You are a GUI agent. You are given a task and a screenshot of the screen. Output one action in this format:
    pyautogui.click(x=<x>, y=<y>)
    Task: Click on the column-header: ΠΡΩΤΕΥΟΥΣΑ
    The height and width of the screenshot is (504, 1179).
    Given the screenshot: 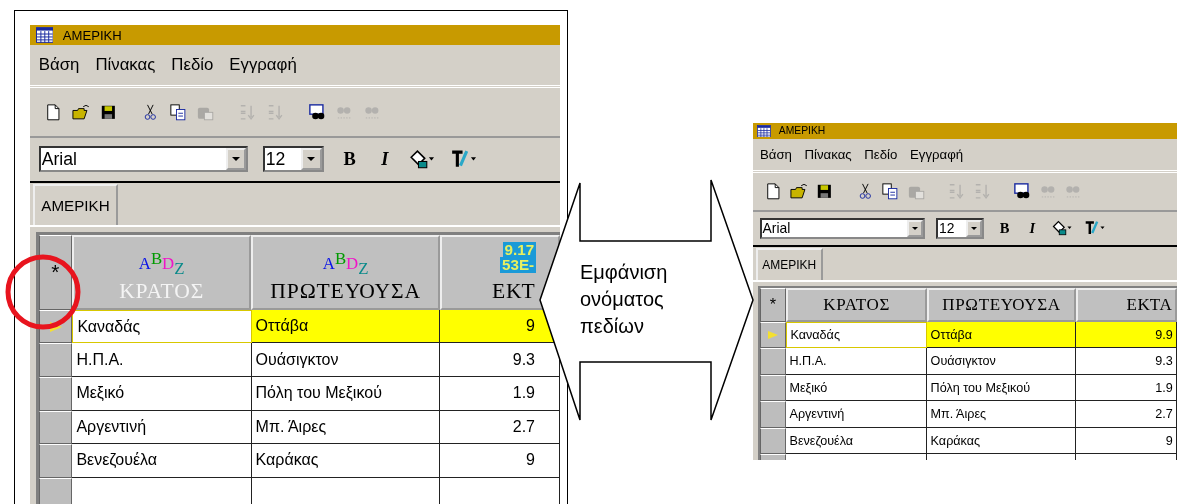 What is the action you would take?
    pyautogui.click(x=1001, y=305)
    